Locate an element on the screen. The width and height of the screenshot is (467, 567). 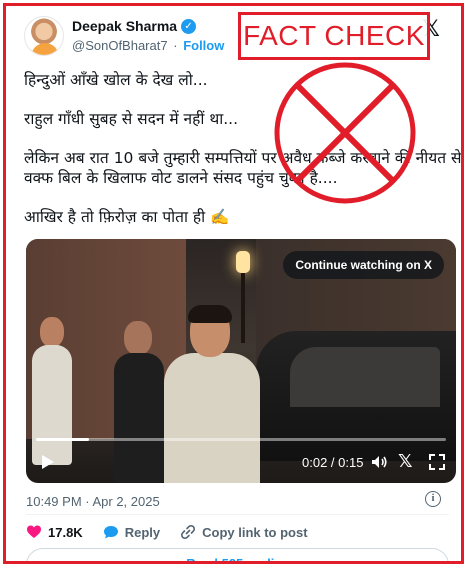
post-actions: 17.8K Reply Copy link to post is located at coordinates (237, 532).